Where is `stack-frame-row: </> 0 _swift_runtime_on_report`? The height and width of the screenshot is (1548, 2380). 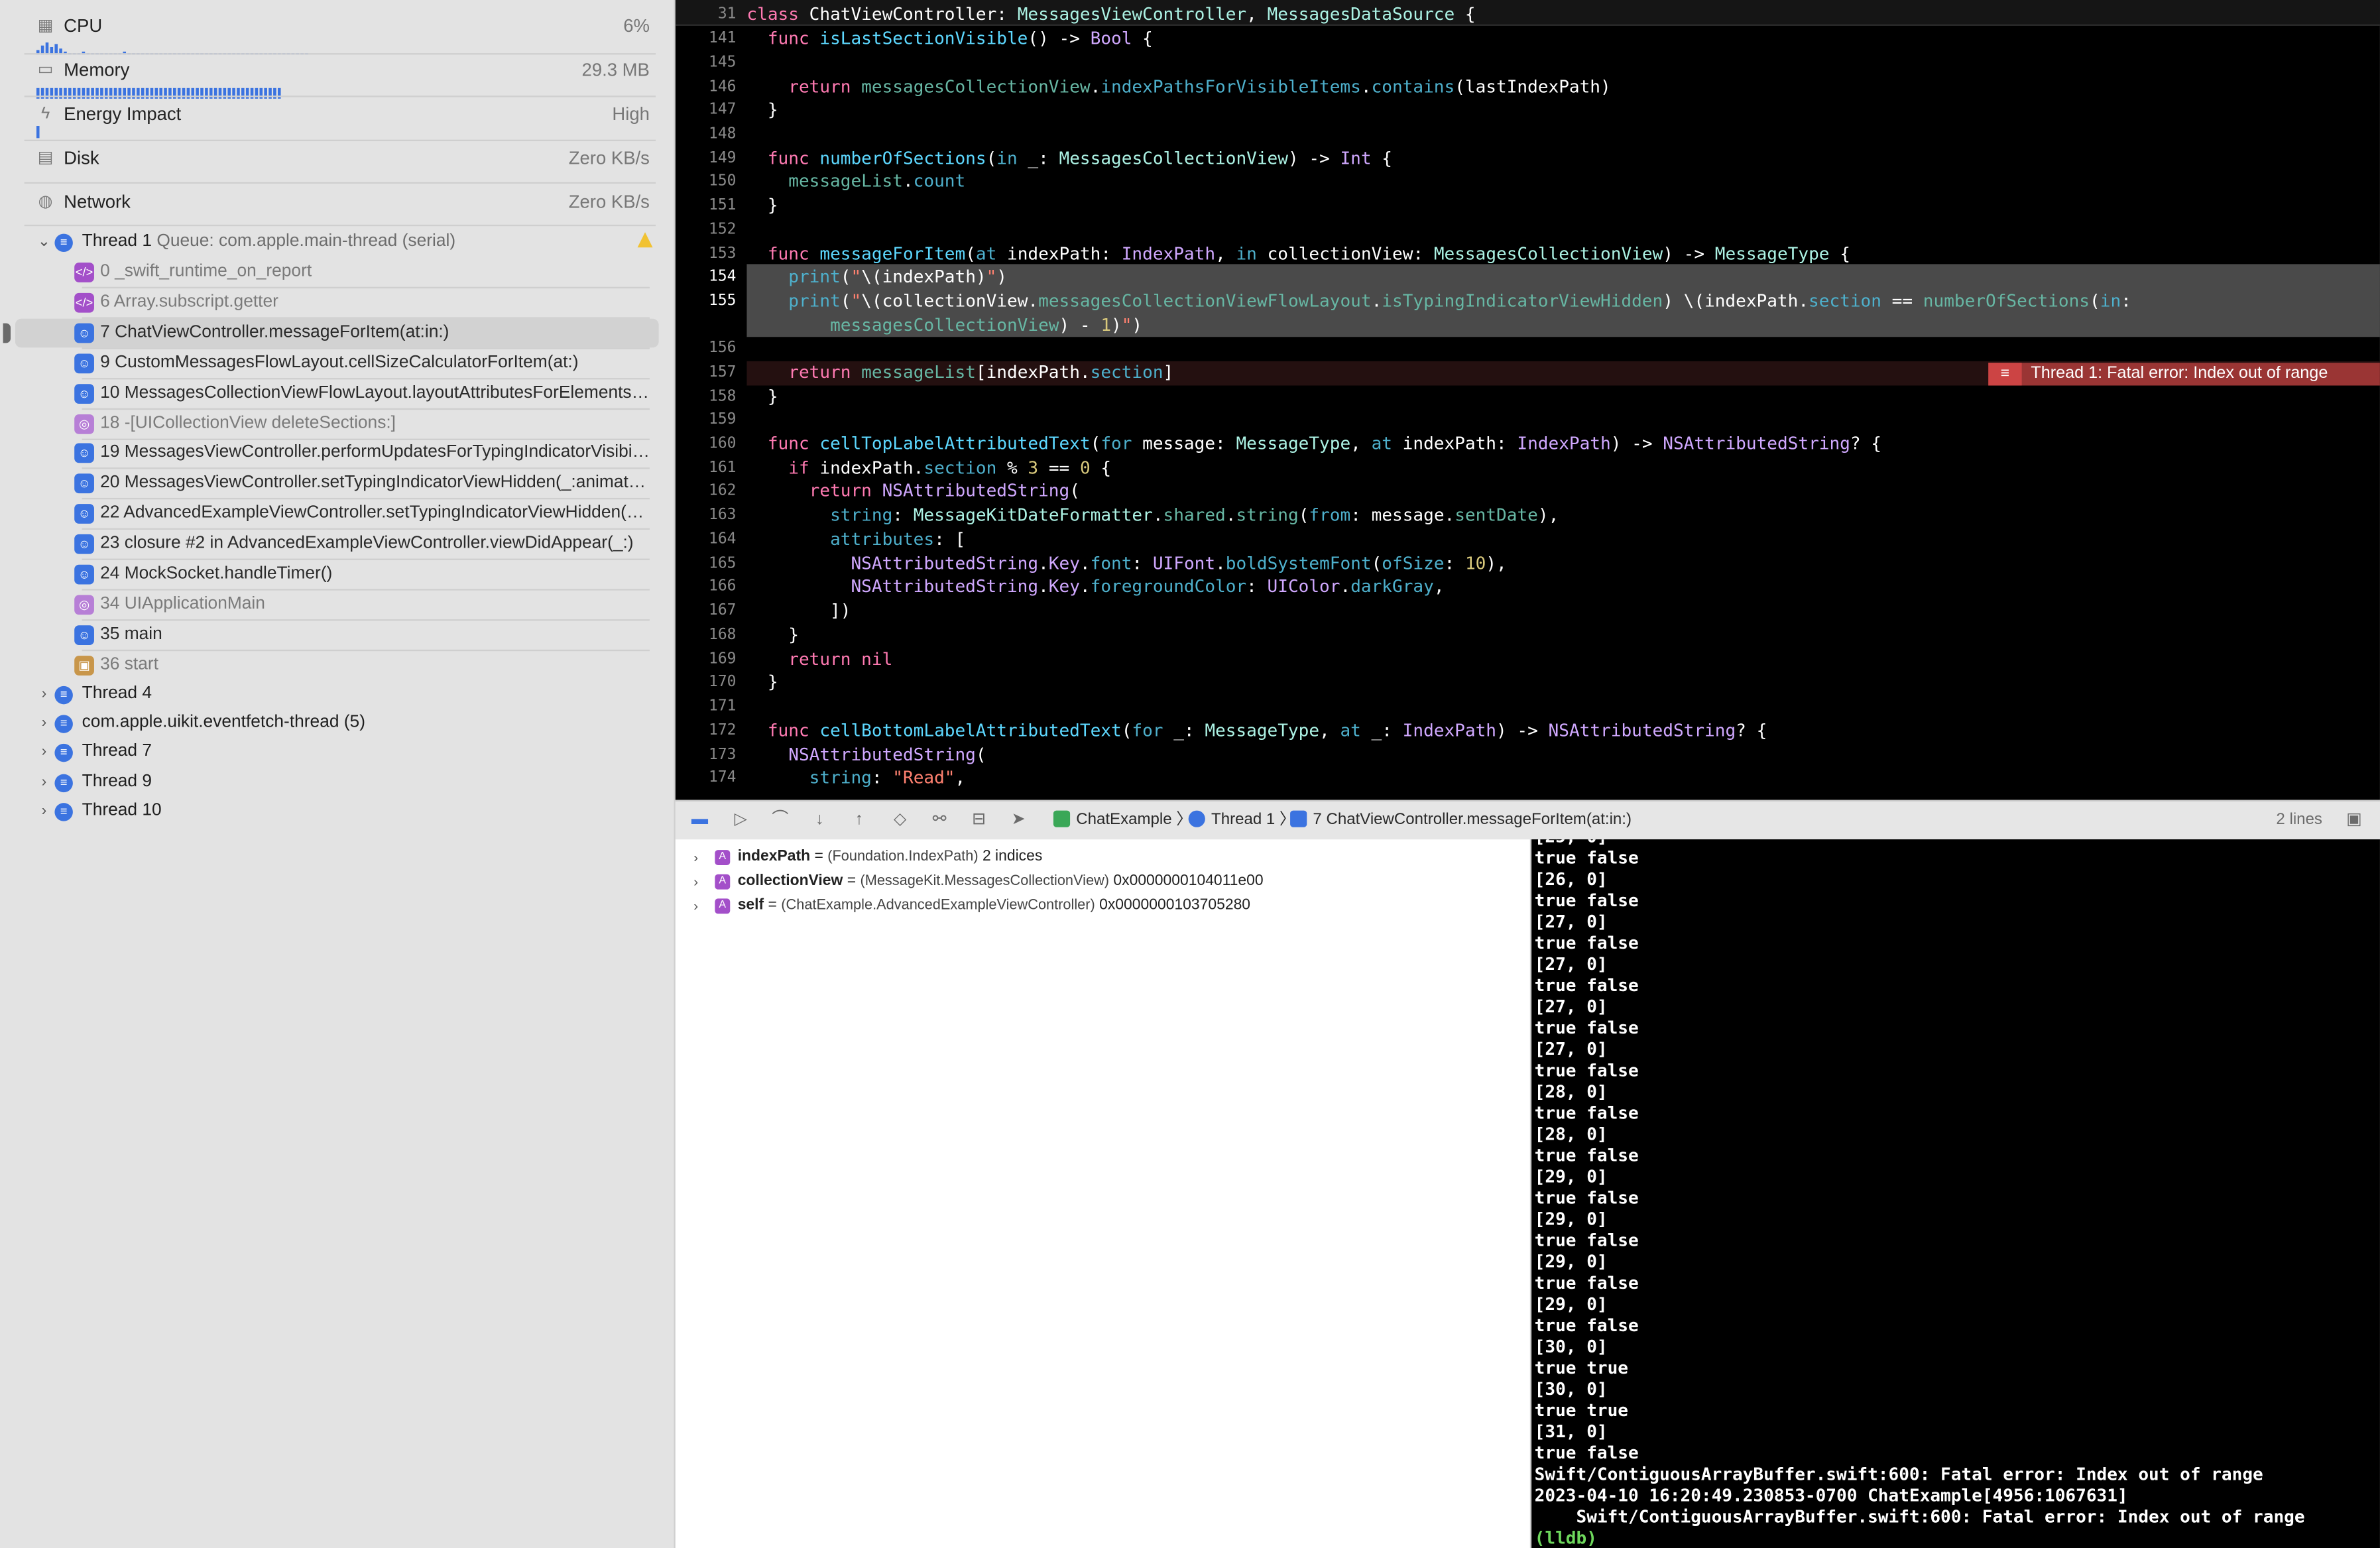
stack-frame-row: </> 0 _swift_runtime_on_report is located at coordinates (337, 272).